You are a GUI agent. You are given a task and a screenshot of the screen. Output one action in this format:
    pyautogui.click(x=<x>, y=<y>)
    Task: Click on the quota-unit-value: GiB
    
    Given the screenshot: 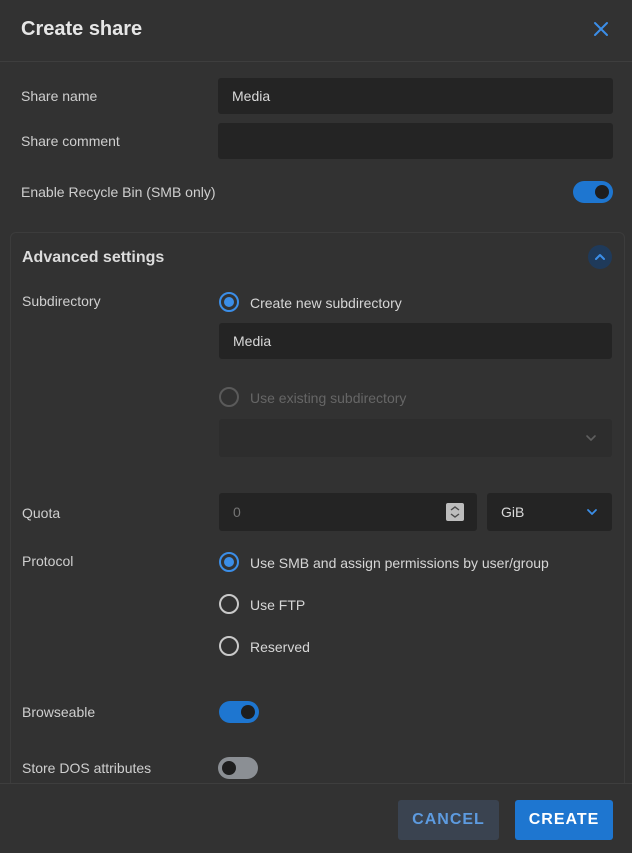 What is the action you would take?
    pyautogui.click(x=513, y=512)
    